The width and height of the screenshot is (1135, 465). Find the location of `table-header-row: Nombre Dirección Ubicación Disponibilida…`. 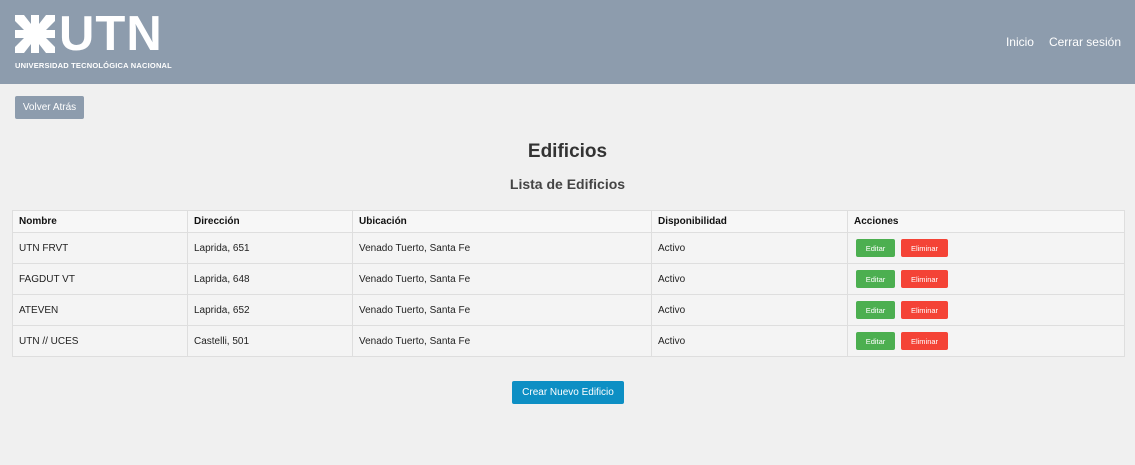

table-header-row: Nombre Dirección Ubicación Disponibilida… is located at coordinates (568, 221).